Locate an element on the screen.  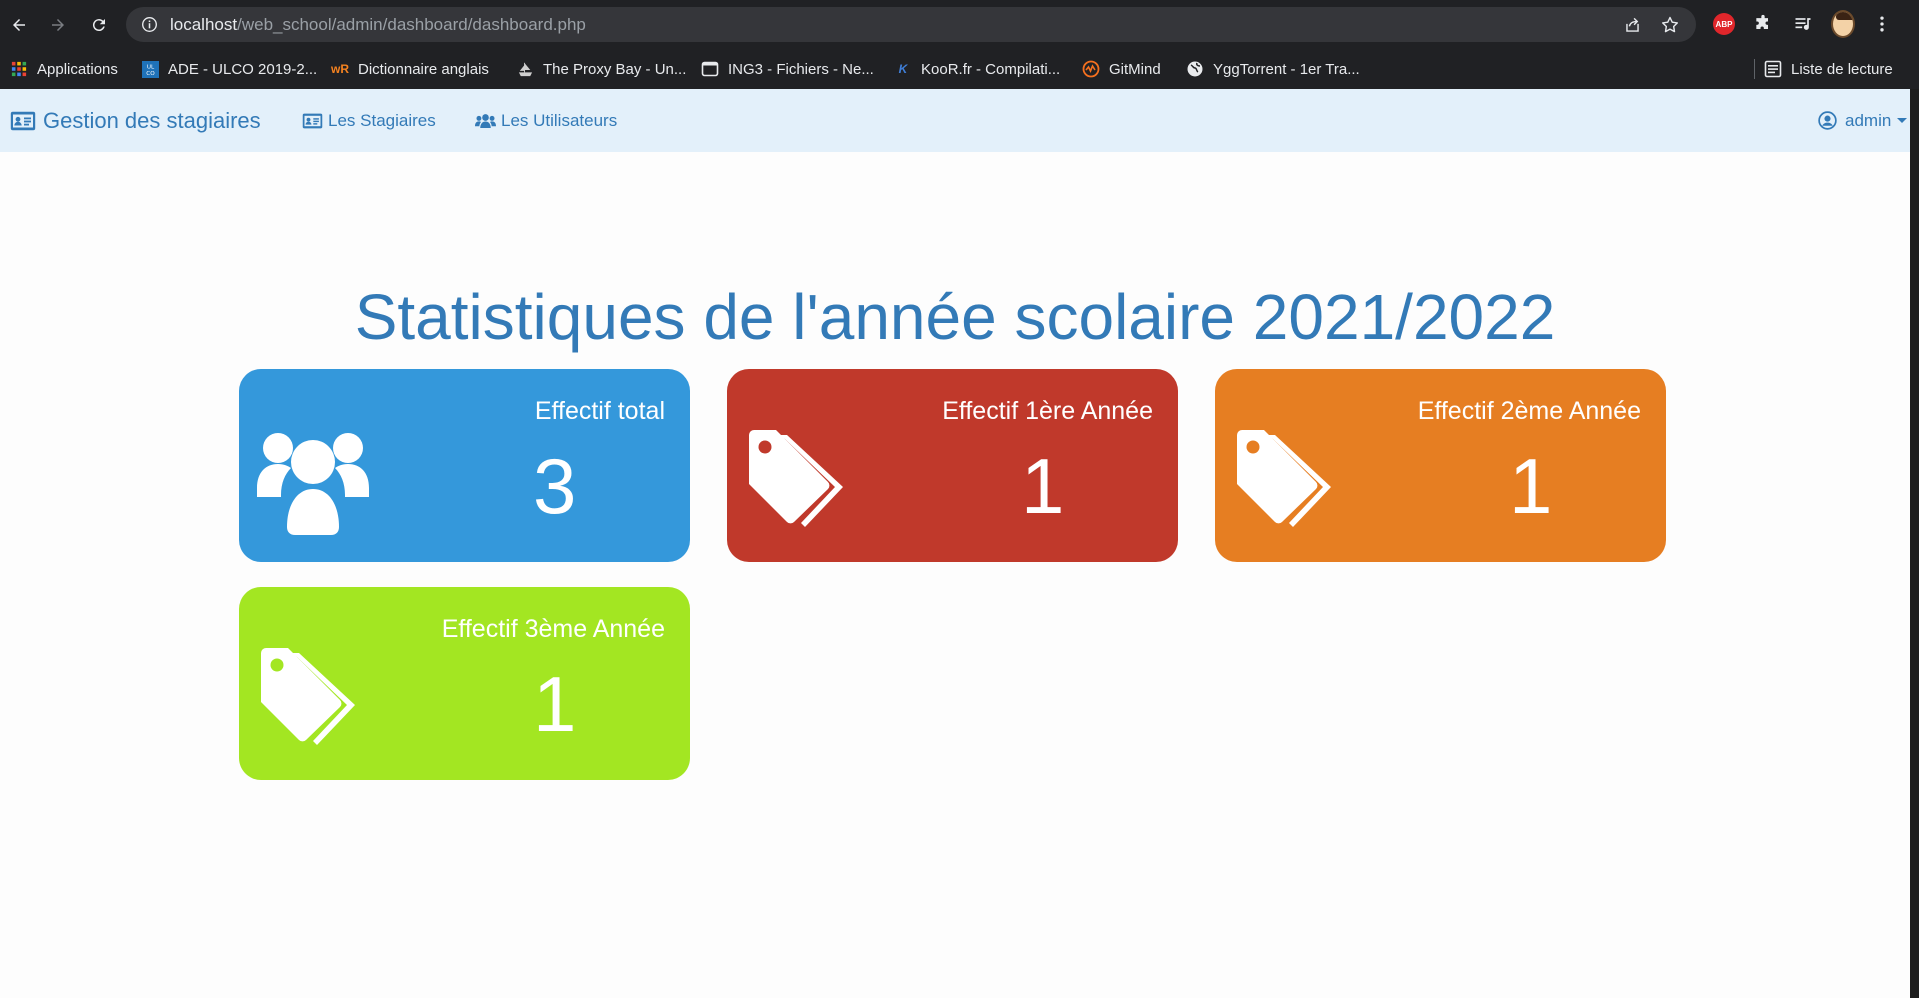
card-value: 3 is located at coordinates (555, 486).